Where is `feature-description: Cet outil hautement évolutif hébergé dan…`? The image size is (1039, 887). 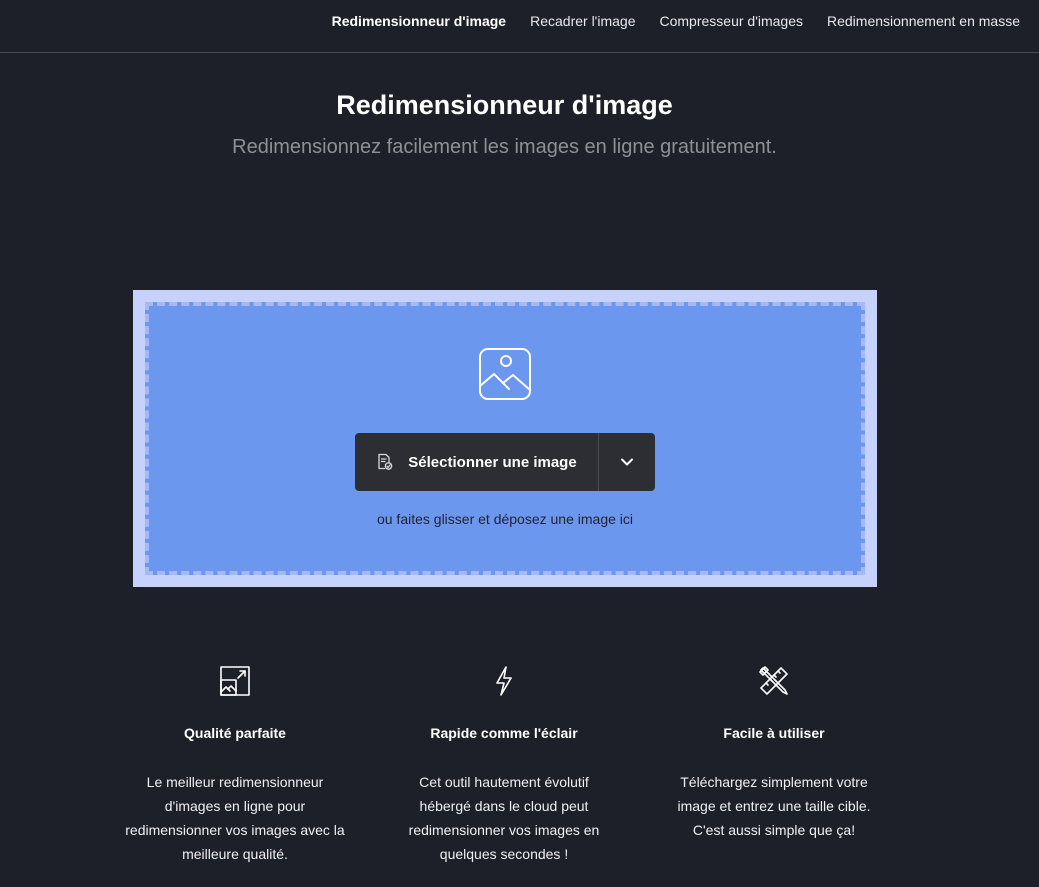 feature-description: Cet outil hautement évolutif hébergé dan… is located at coordinates (504, 818).